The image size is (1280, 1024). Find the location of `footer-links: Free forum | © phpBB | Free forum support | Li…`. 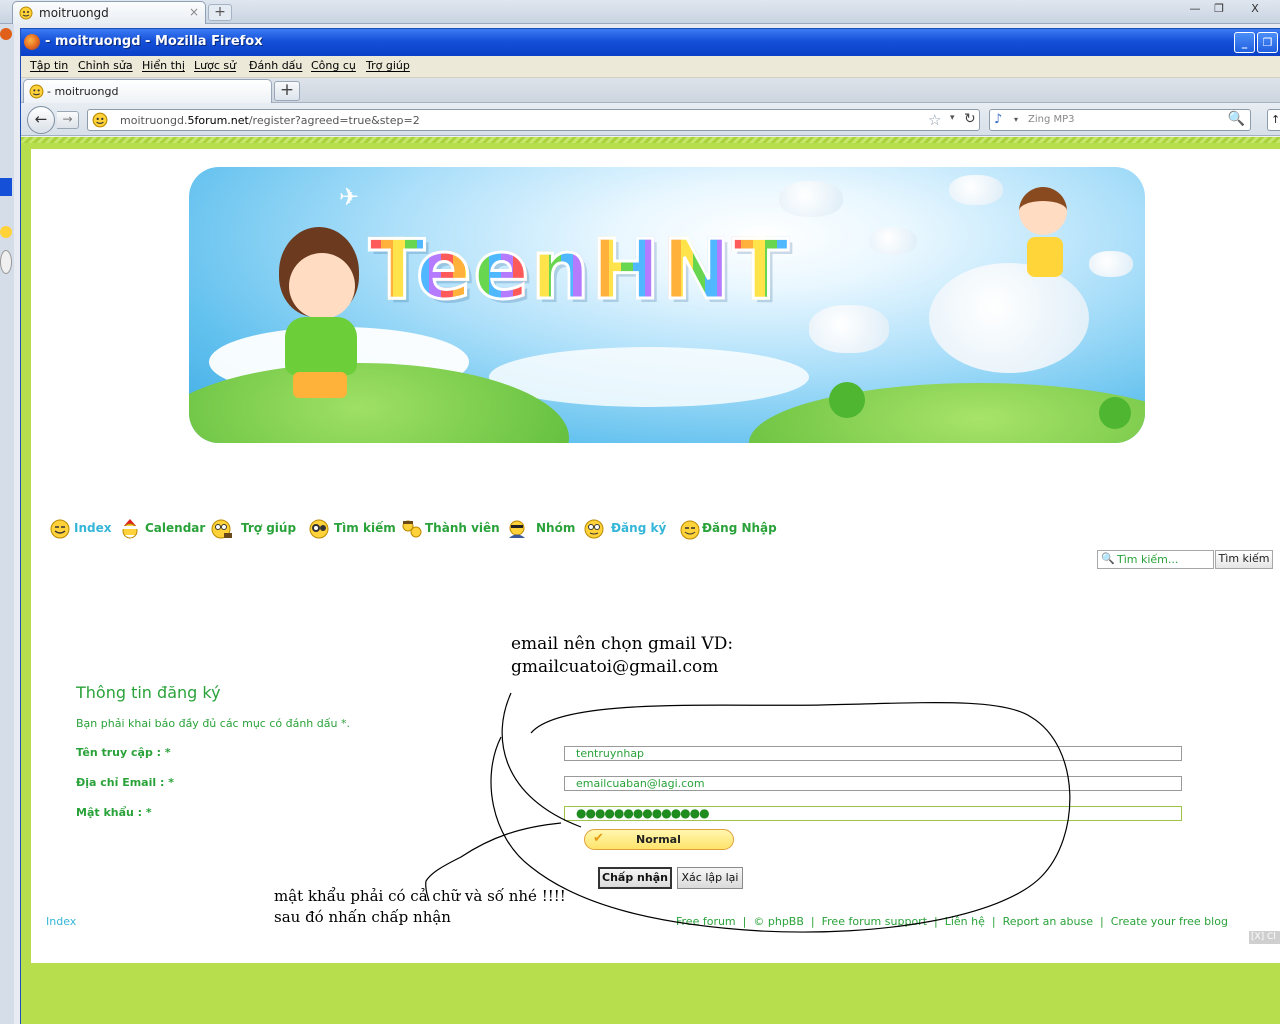

footer-links: Free forum | © phpBB | Free forum support | Li… is located at coordinates (952, 921).